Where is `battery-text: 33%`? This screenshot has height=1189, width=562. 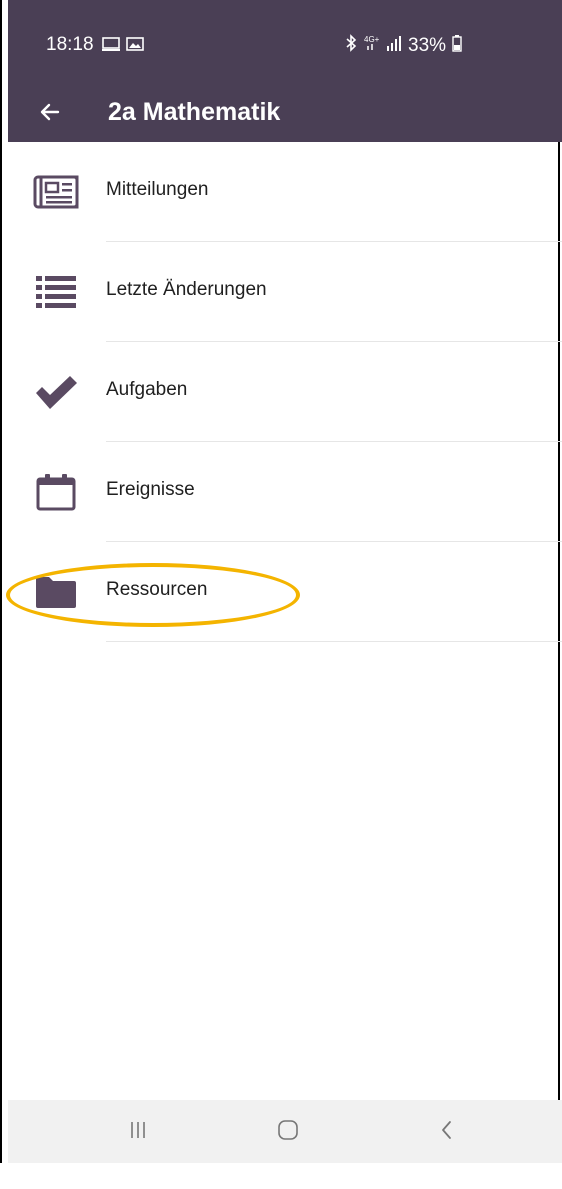 battery-text: 33% is located at coordinates (427, 45).